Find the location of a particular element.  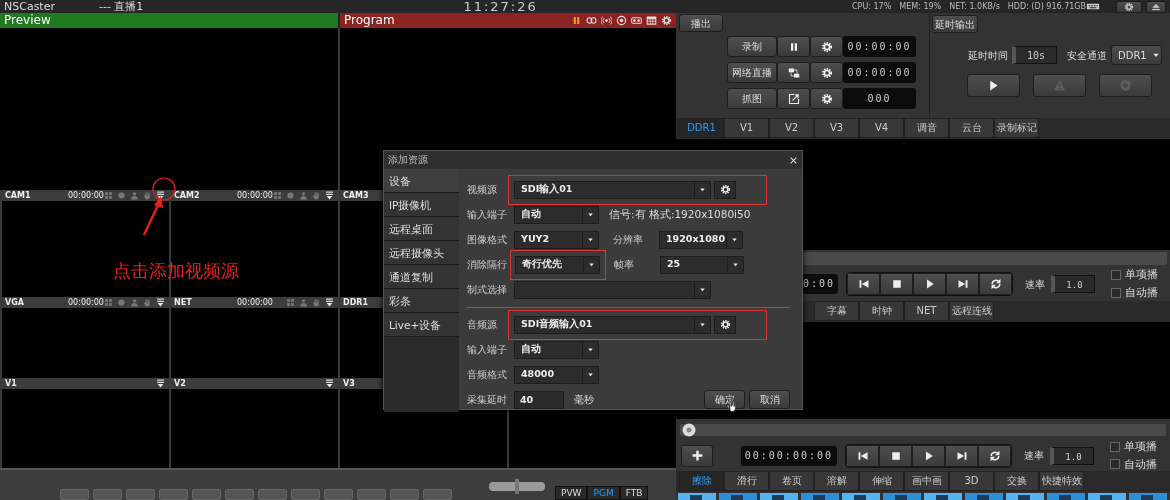

pause-icon is located at coordinates (576, 20).